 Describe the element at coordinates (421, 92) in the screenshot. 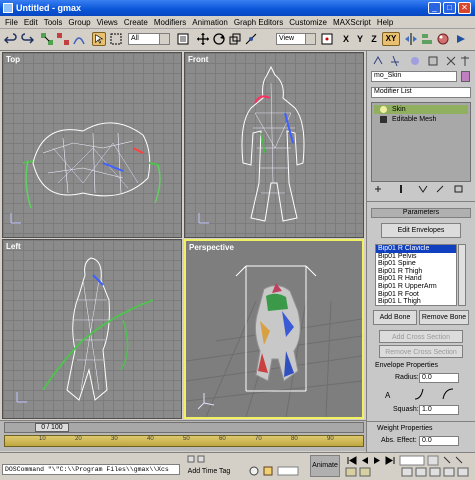

I see `modifier-list-dropdown: Modifier List` at that location.